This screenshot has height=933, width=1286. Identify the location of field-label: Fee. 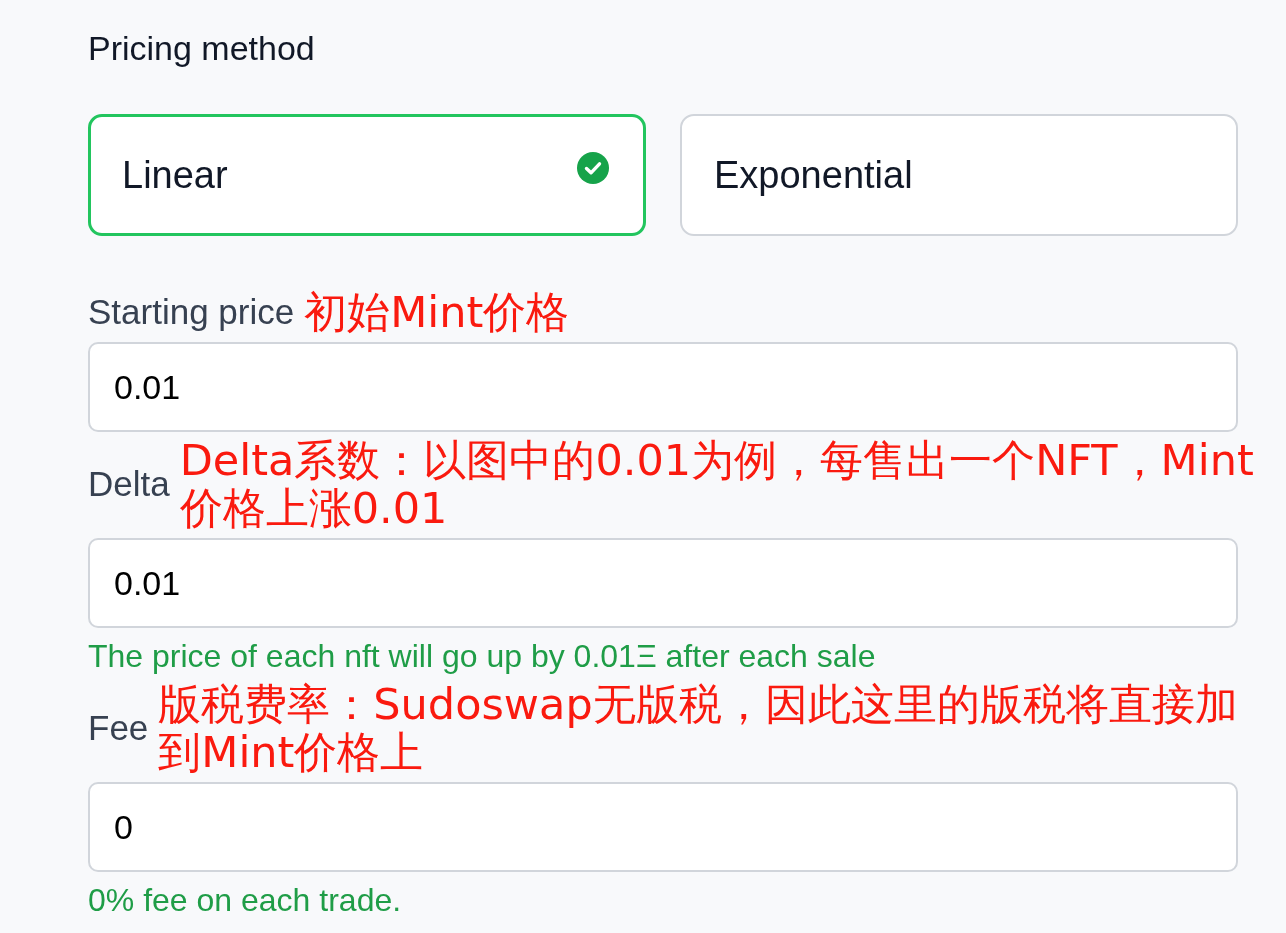
(118, 728).